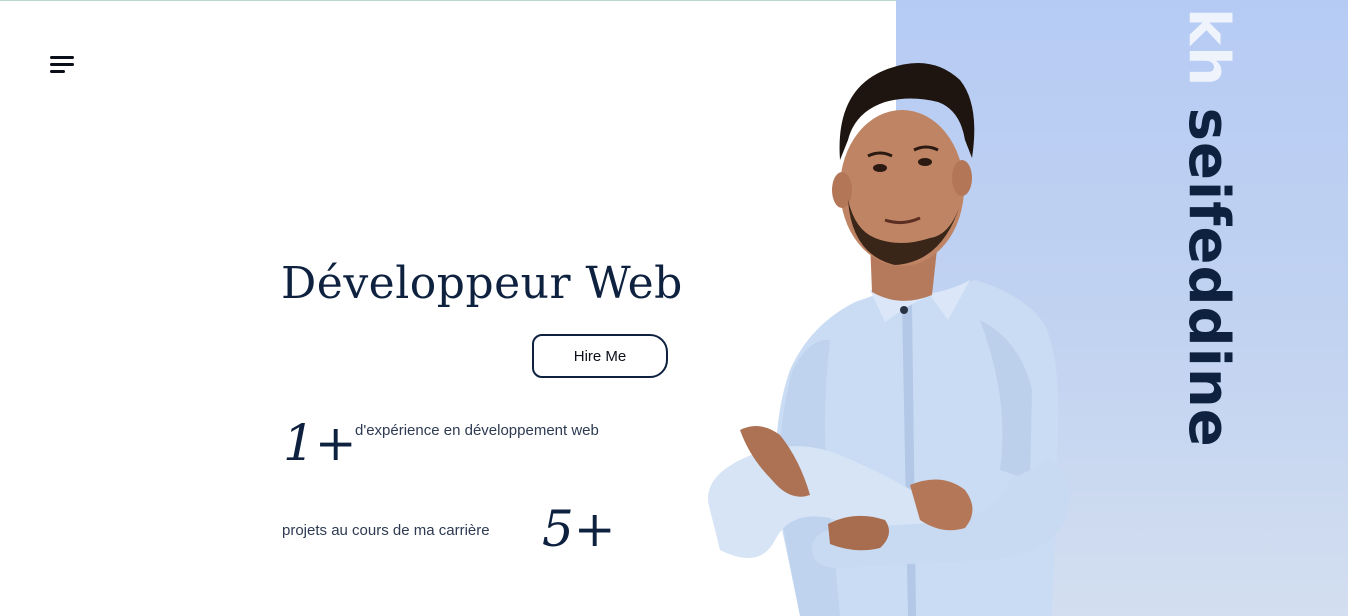  What do you see at coordinates (320, 443) in the screenshot?
I see `experience-years-number: 1+` at bounding box center [320, 443].